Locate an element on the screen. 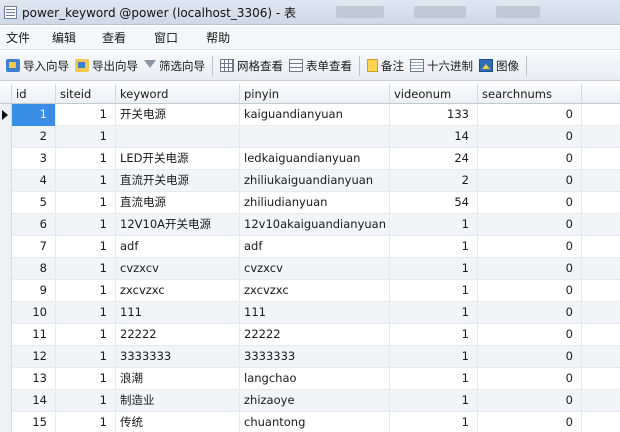 This screenshot has width=620, height=432. column-header-pinyin: pinyin is located at coordinates (315, 94).